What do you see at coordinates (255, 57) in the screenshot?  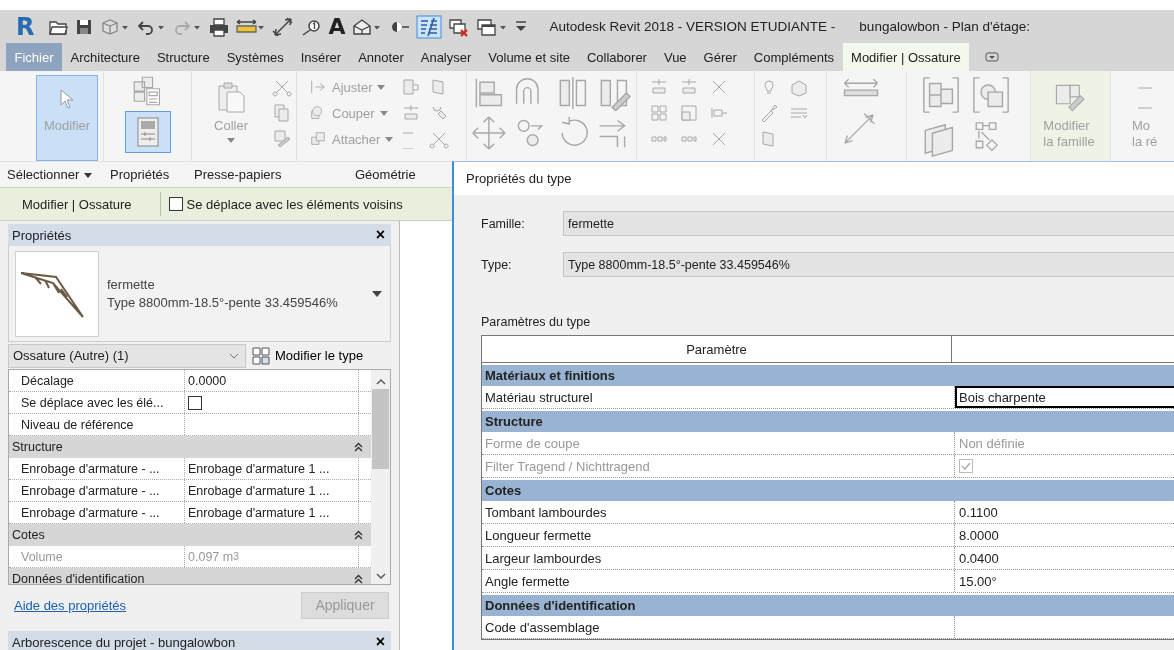 I see `ribbon-tab: Systèmes` at bounding box center [255, 57].